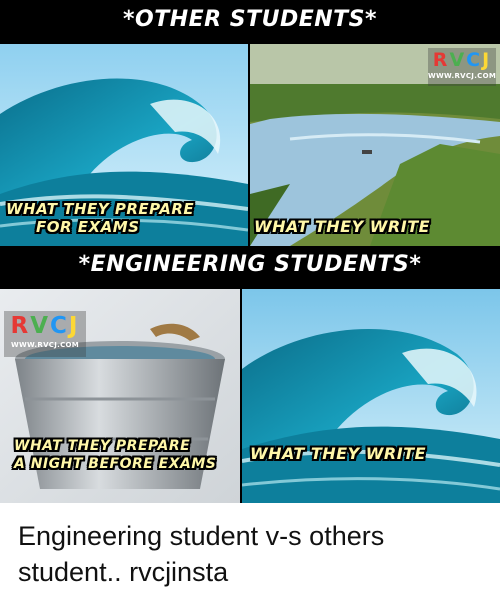 The height and width of the screenshot is (603, 500). Describe the element at coordinates (250, 264) in the screenshot. I see `middle-heading: *ENGINEERING STUDENTS*` at that location.